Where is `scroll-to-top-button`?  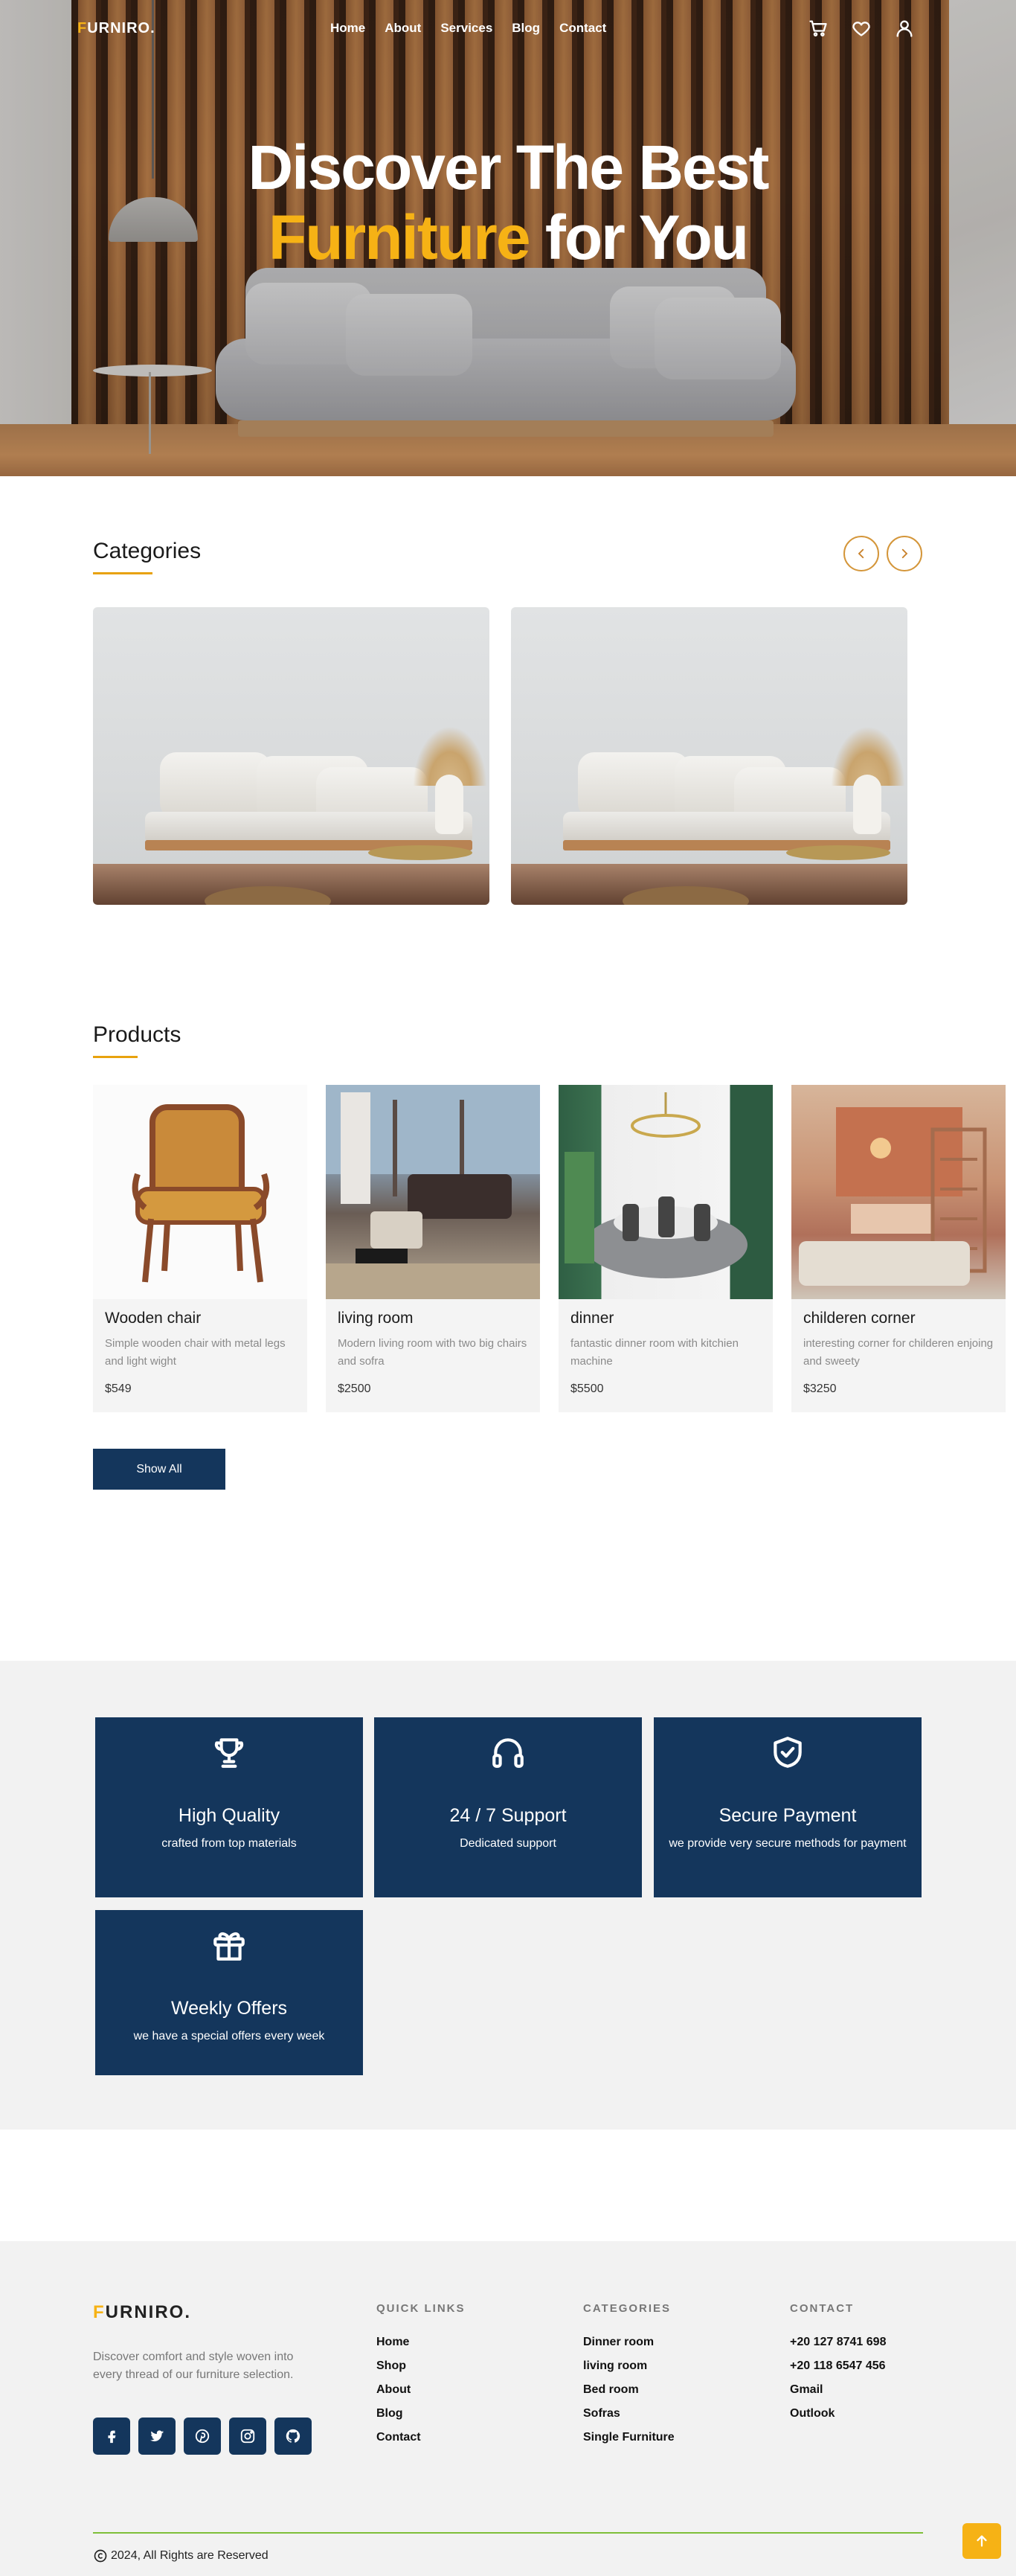
scroll-to-top-button is located at coordinates (982, 2541).